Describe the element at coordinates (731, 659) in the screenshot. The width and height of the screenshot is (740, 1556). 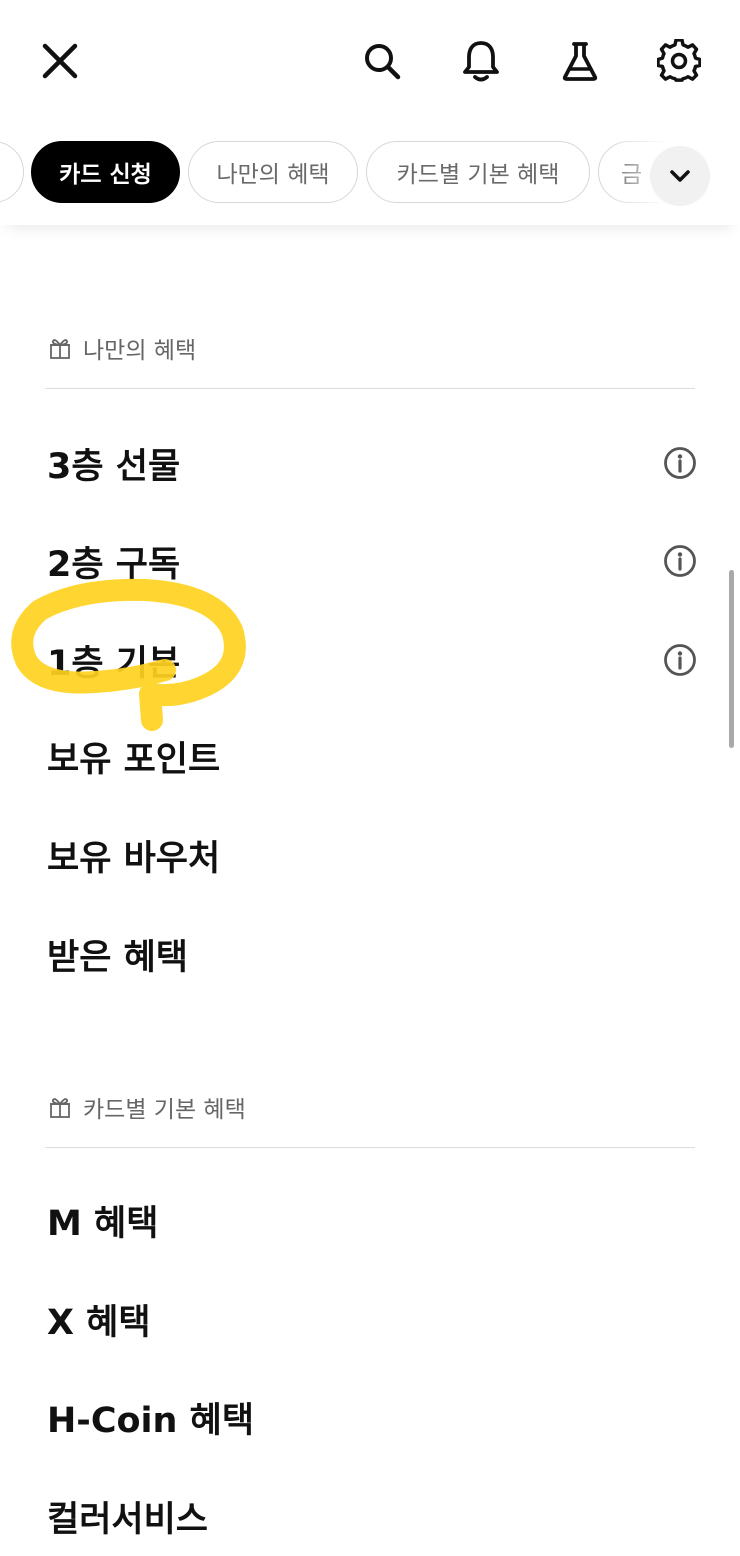
I see `scrollbar-thumb` at that location.